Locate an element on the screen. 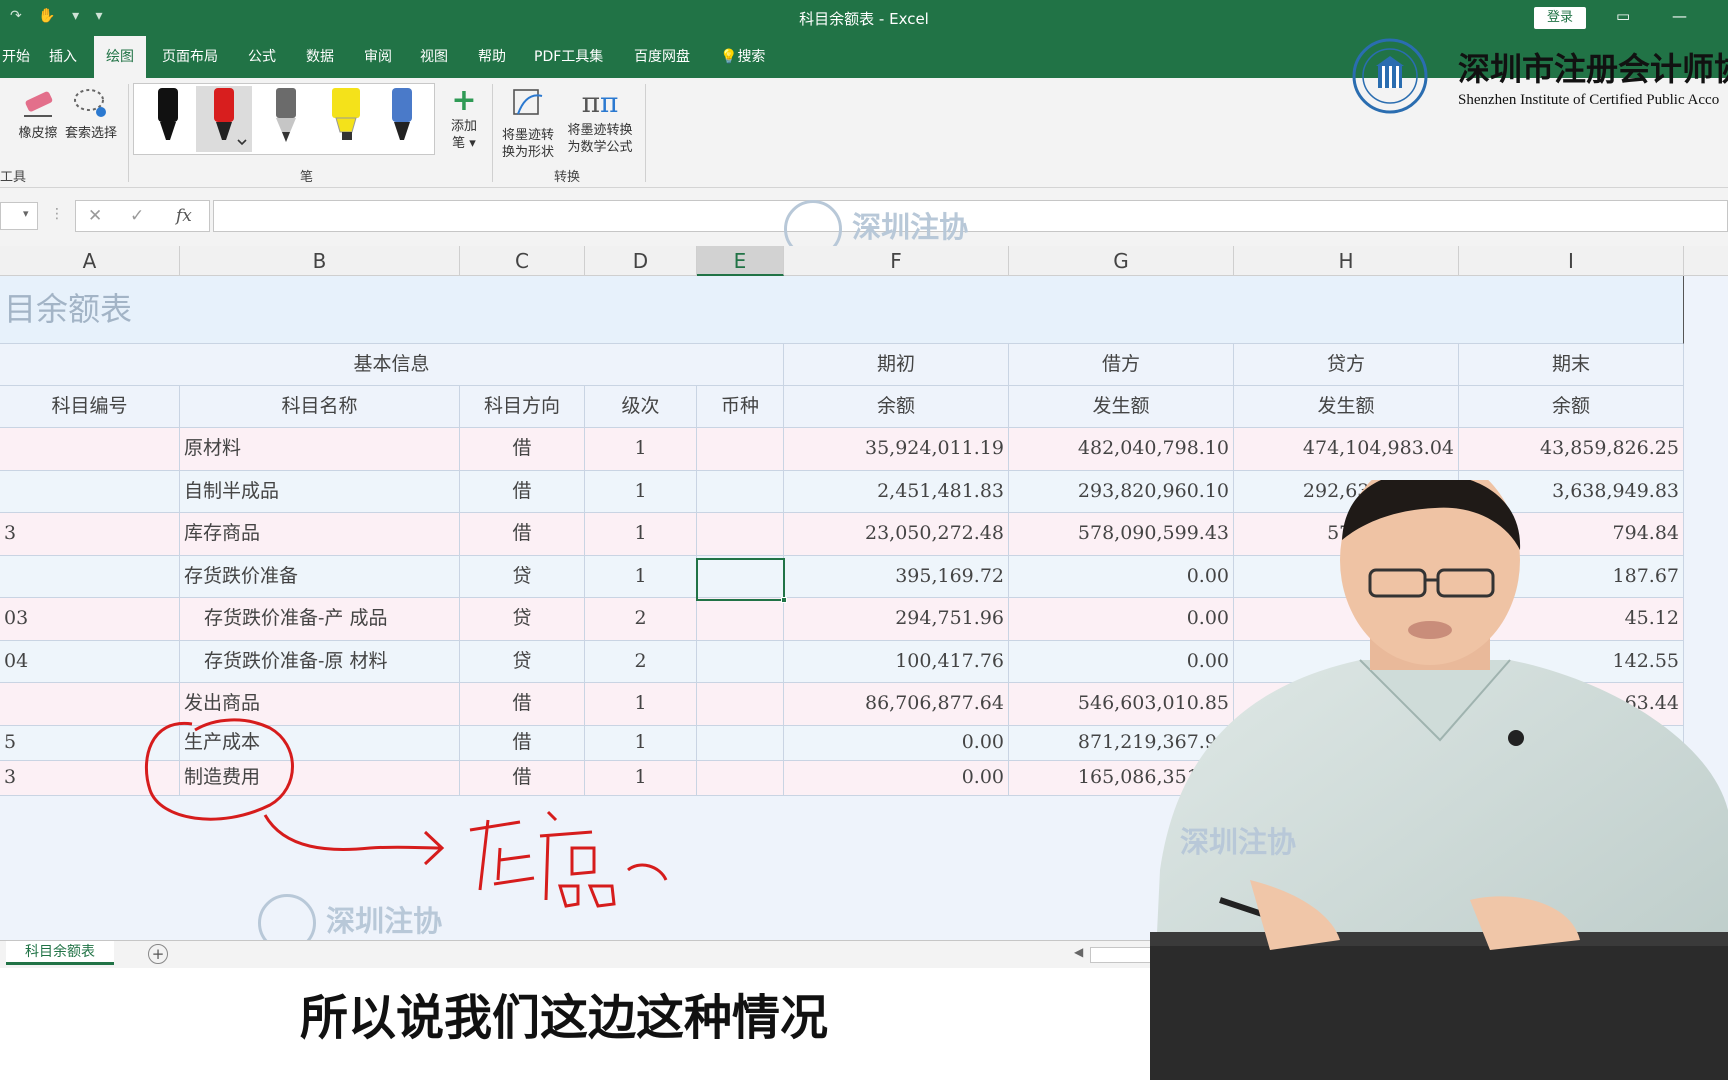 This screenshot has width=1728, height=1080. ink-circle is located at coordinates (219, 769).